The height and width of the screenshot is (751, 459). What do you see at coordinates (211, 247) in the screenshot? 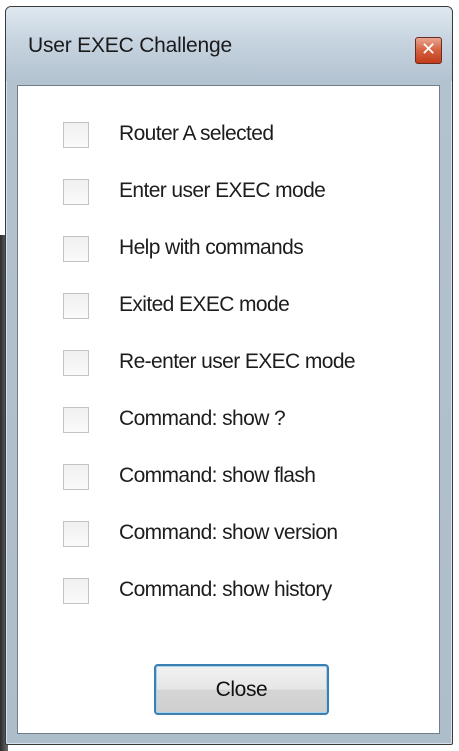
I see `checklist-item-label: Help with commands` at bounding box center [211, 247].